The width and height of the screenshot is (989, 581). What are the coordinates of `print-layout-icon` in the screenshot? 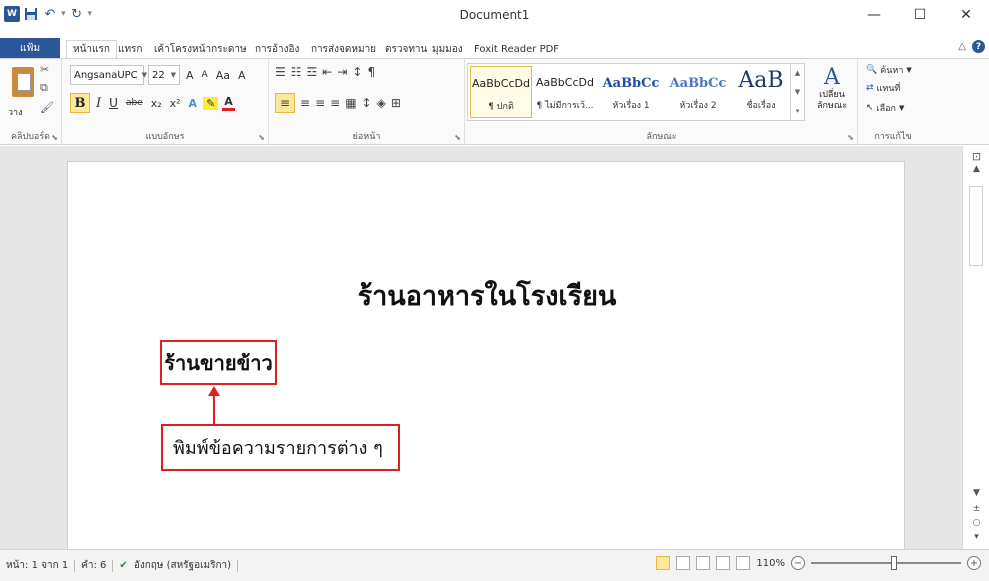 It's located at (663, 563).